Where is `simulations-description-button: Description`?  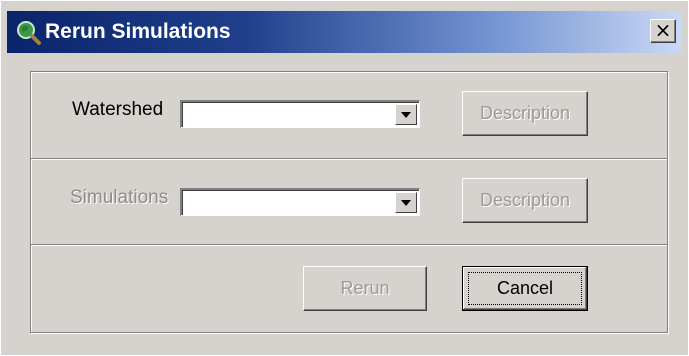
simulations-description-button: Description is located at coordinates (525, 200).